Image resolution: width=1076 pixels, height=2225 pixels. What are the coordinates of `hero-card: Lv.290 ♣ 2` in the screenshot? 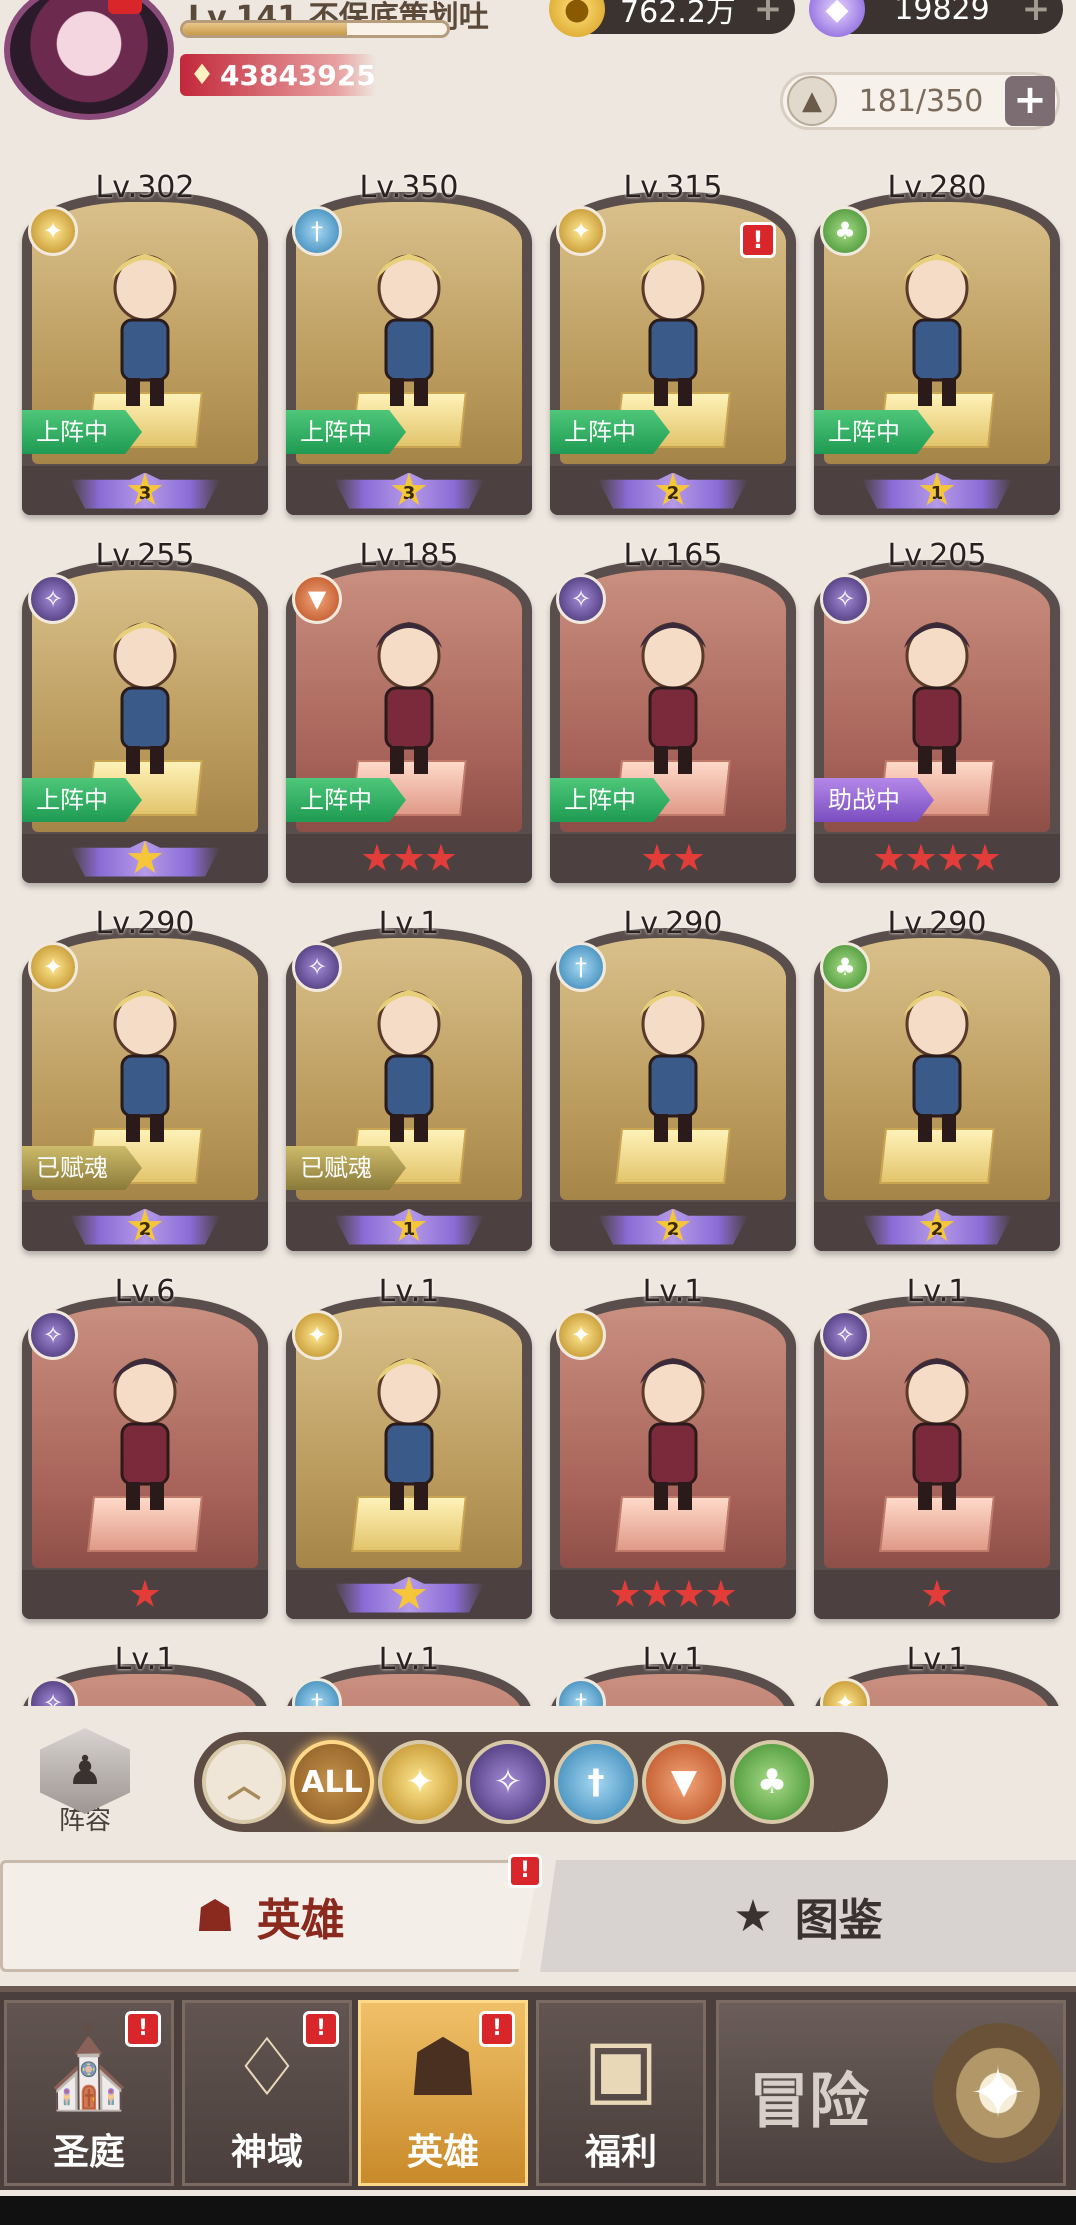 It's located at (937, 1078).